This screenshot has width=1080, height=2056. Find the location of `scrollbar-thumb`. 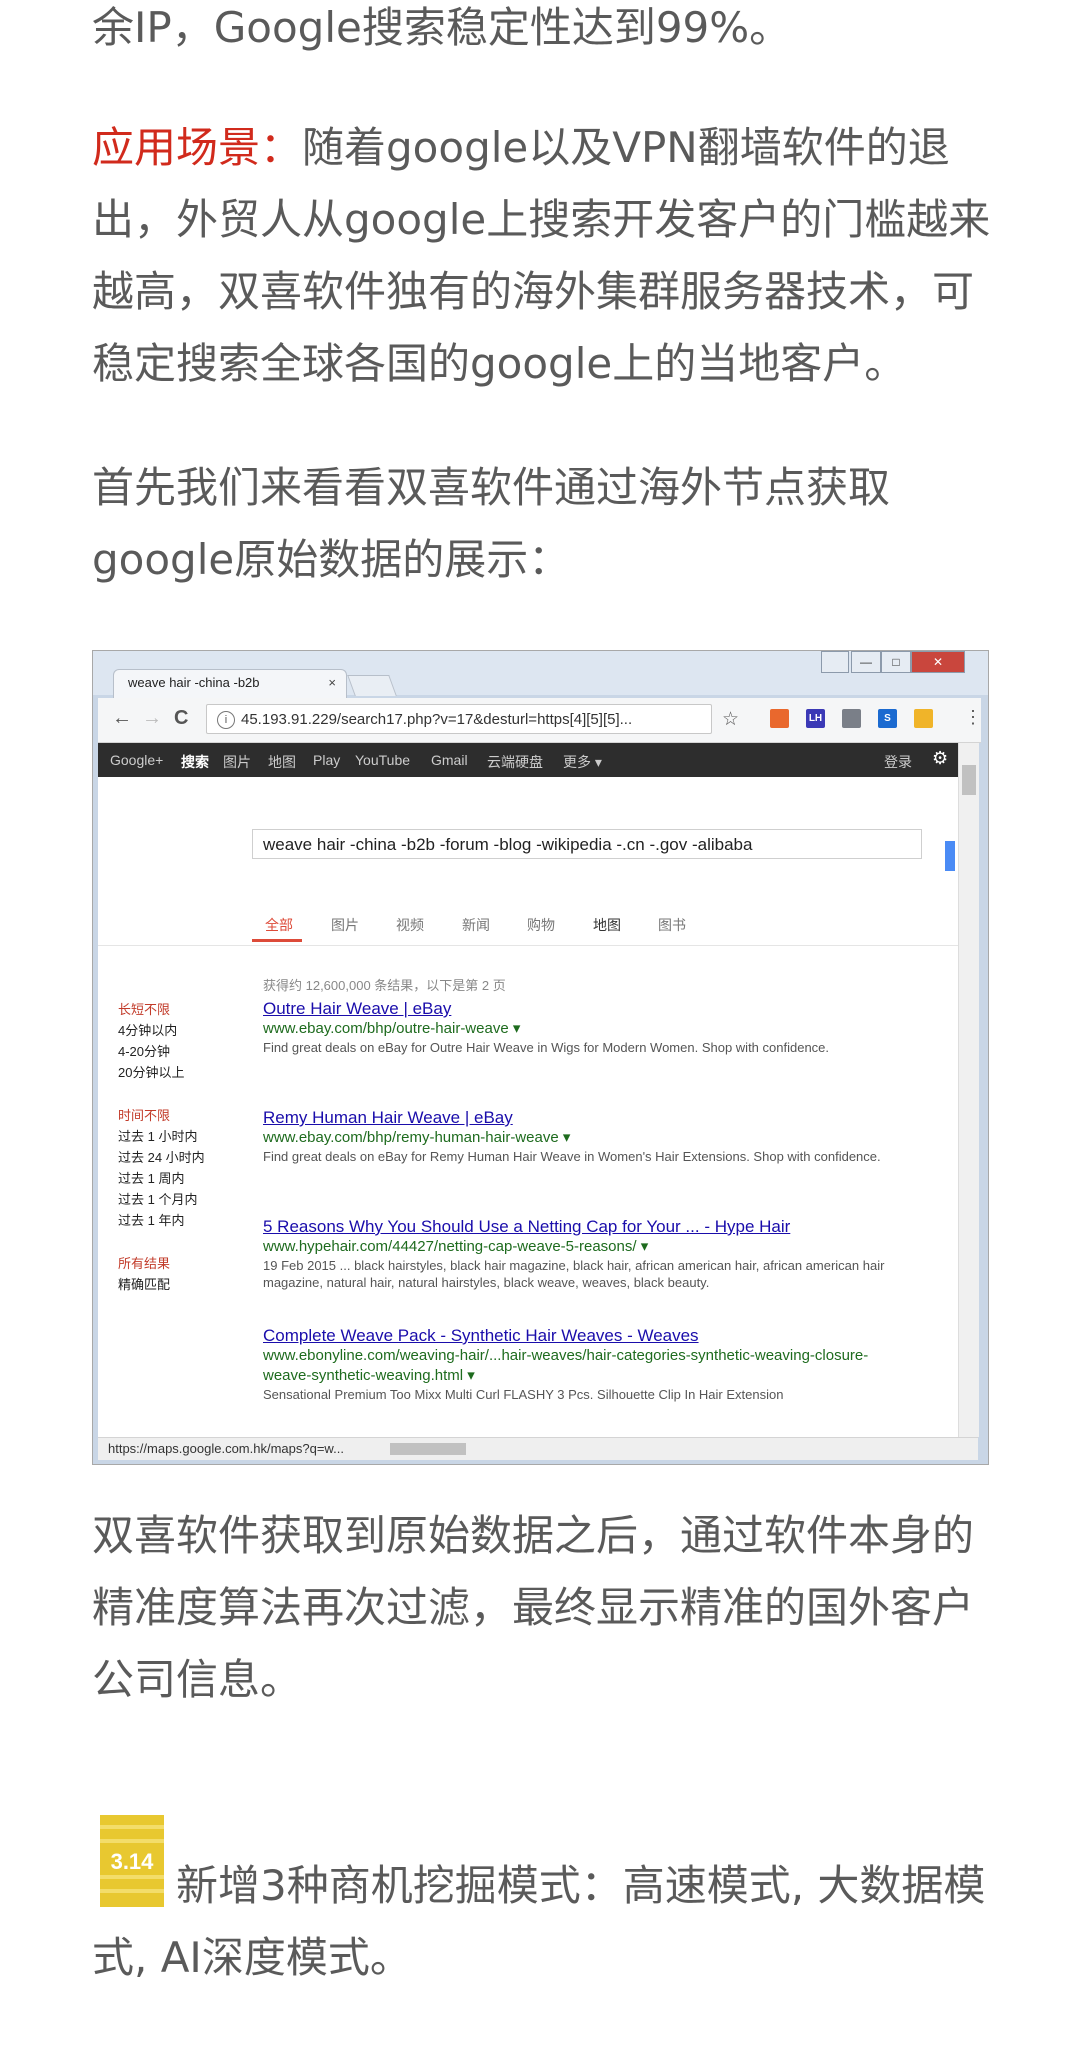

scrollbar-thumb is located at coordinates (969, 780).